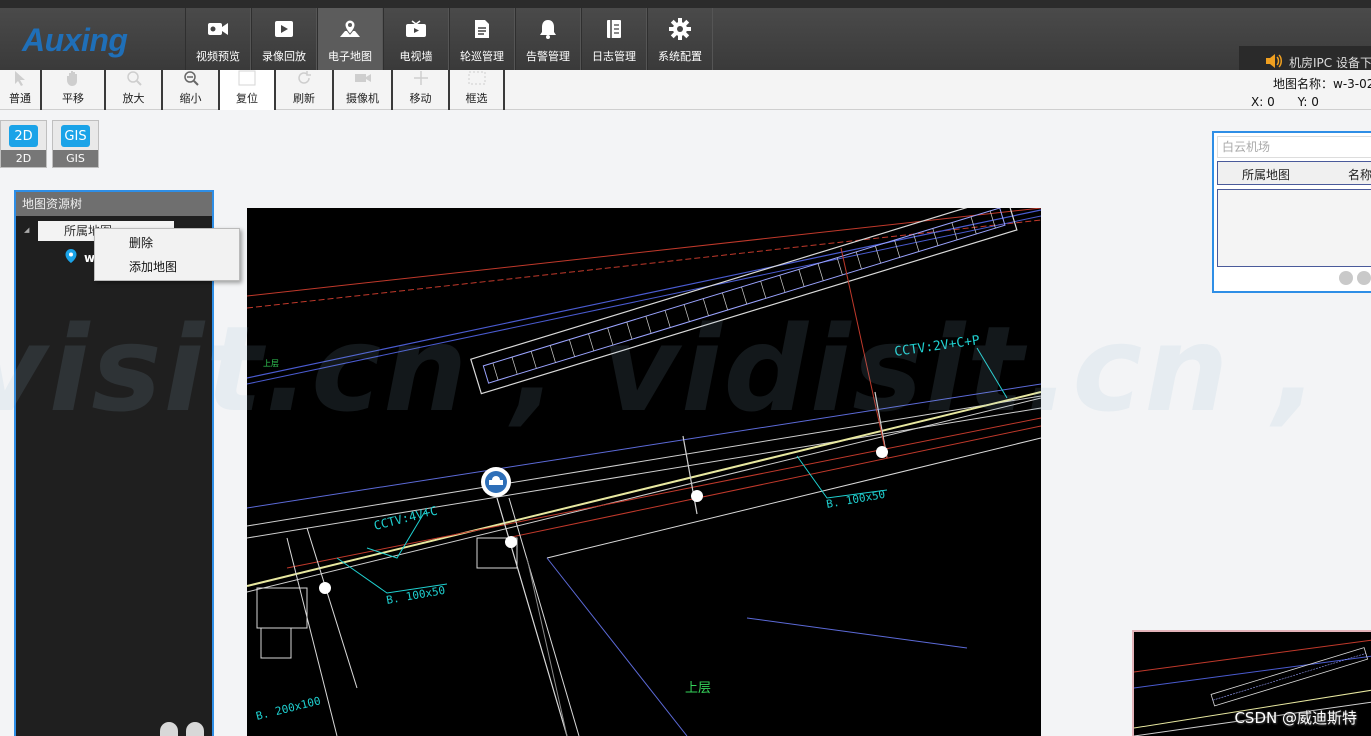 The image size is (1371, 736). I want to click on mode-2d-button: 2D 2D, so click(23, 144).